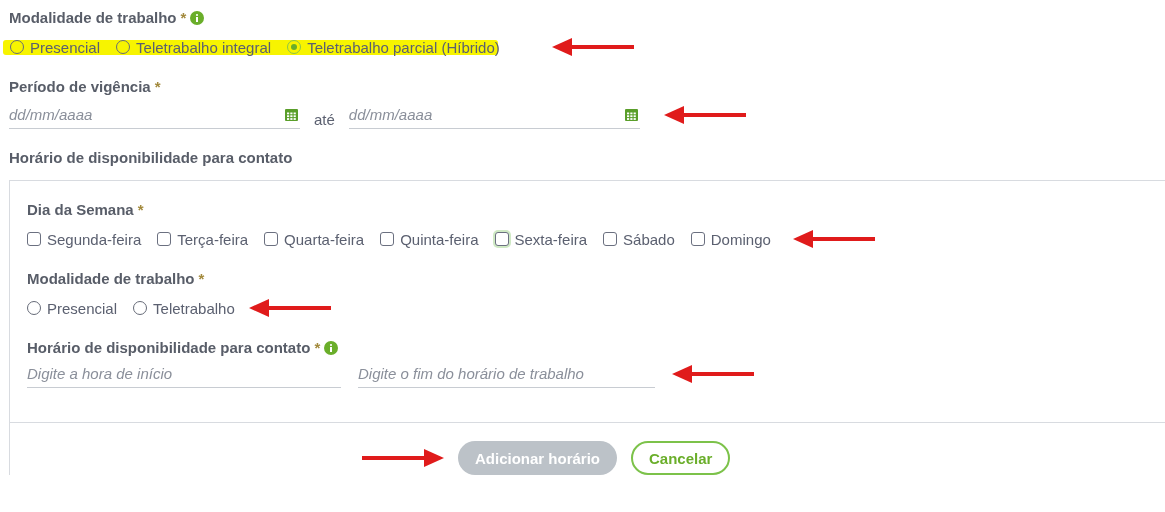  I want to click on radio-option: Teletrabalho, so click(184, 308).